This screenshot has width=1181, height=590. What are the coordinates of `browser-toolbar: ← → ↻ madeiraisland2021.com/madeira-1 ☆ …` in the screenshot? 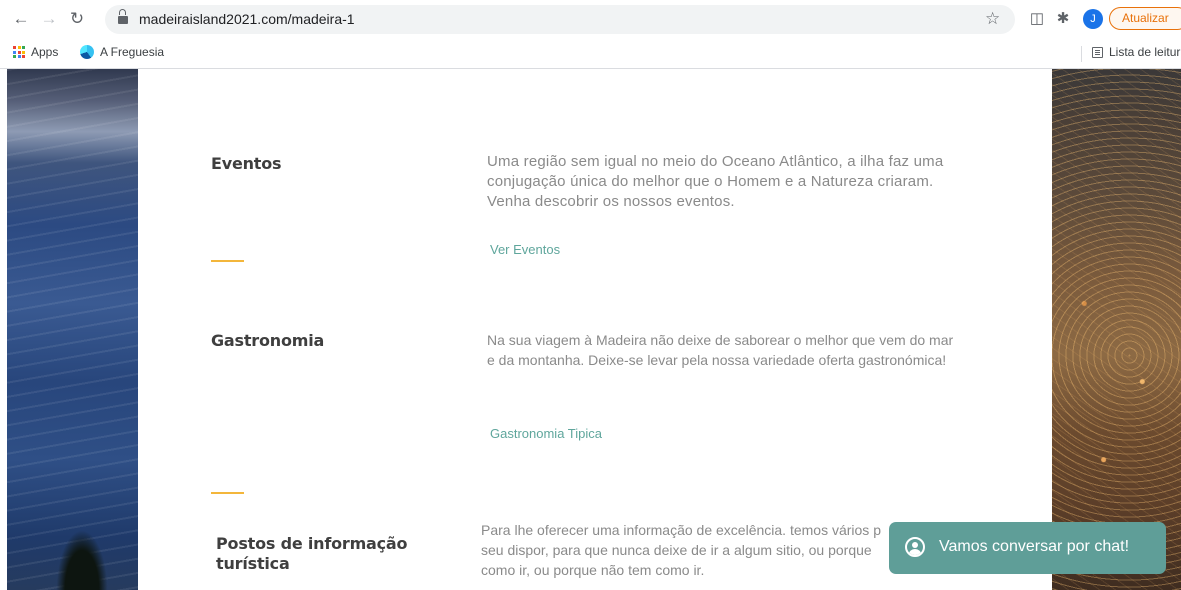 It's located at (590, 19).